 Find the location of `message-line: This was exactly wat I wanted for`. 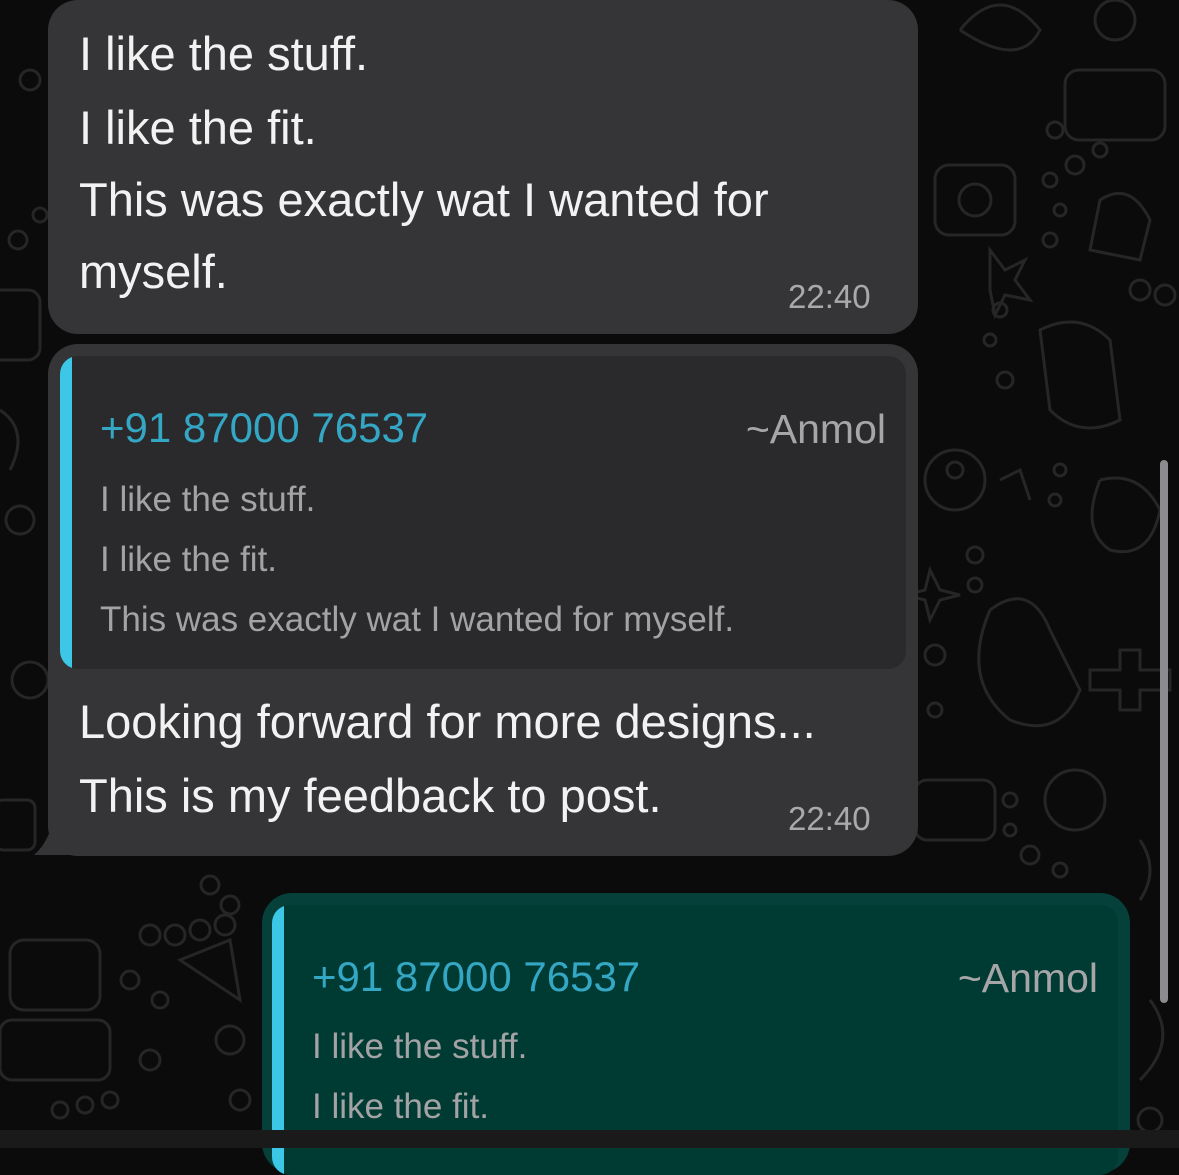

message-line: This was exactly wat I wanted for is located at coordinates (424, 199).